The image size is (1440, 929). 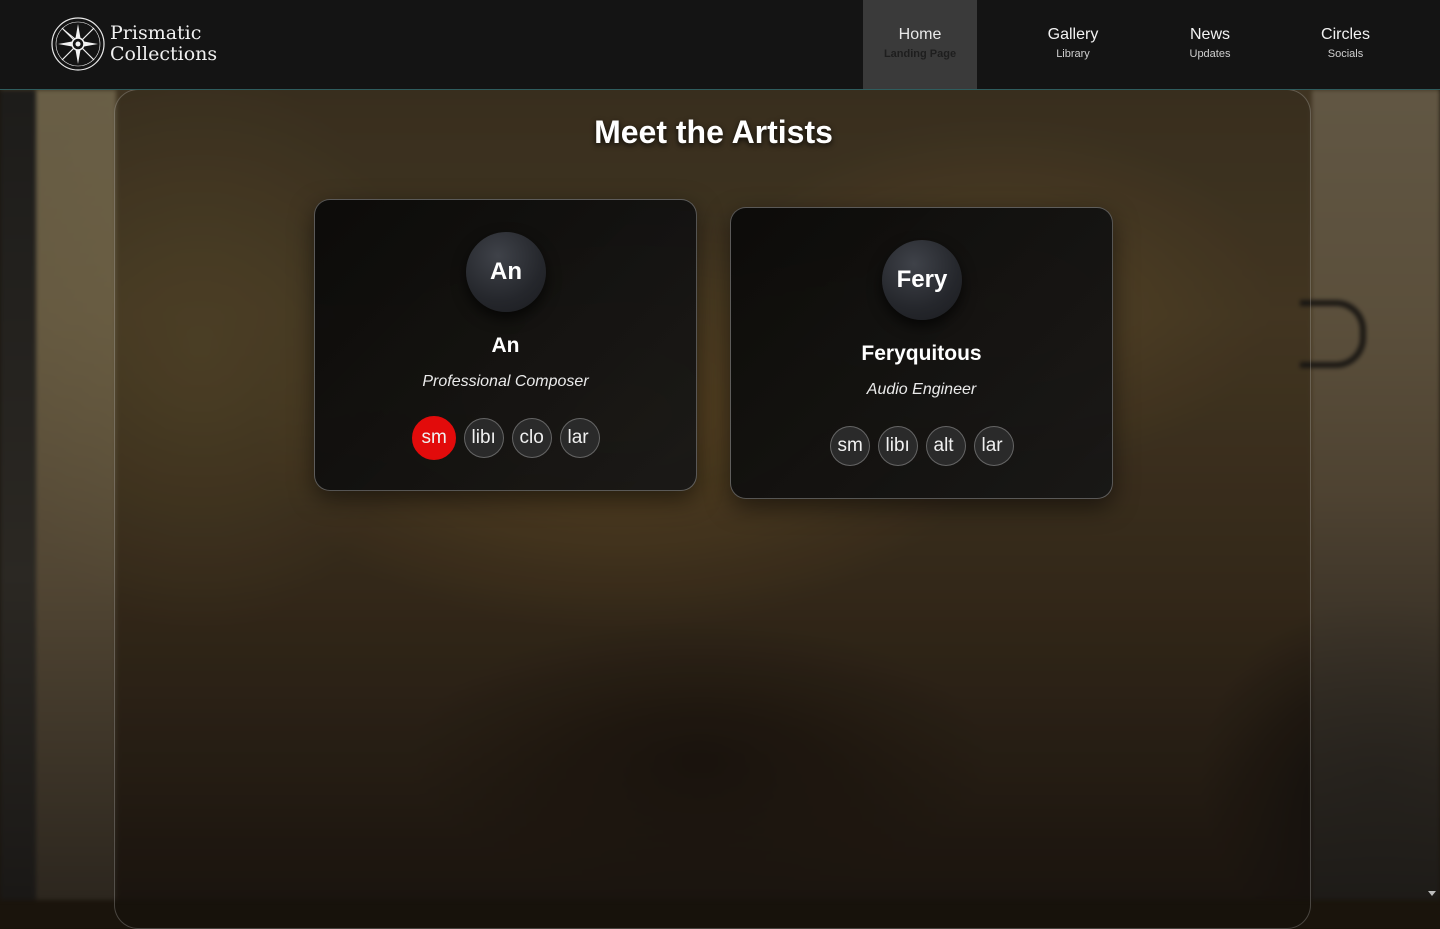 What do you see at coordinates (505, 382) in the screenshot?
I see `artist-role: Professional Composer` at bounding box center [505, 382].